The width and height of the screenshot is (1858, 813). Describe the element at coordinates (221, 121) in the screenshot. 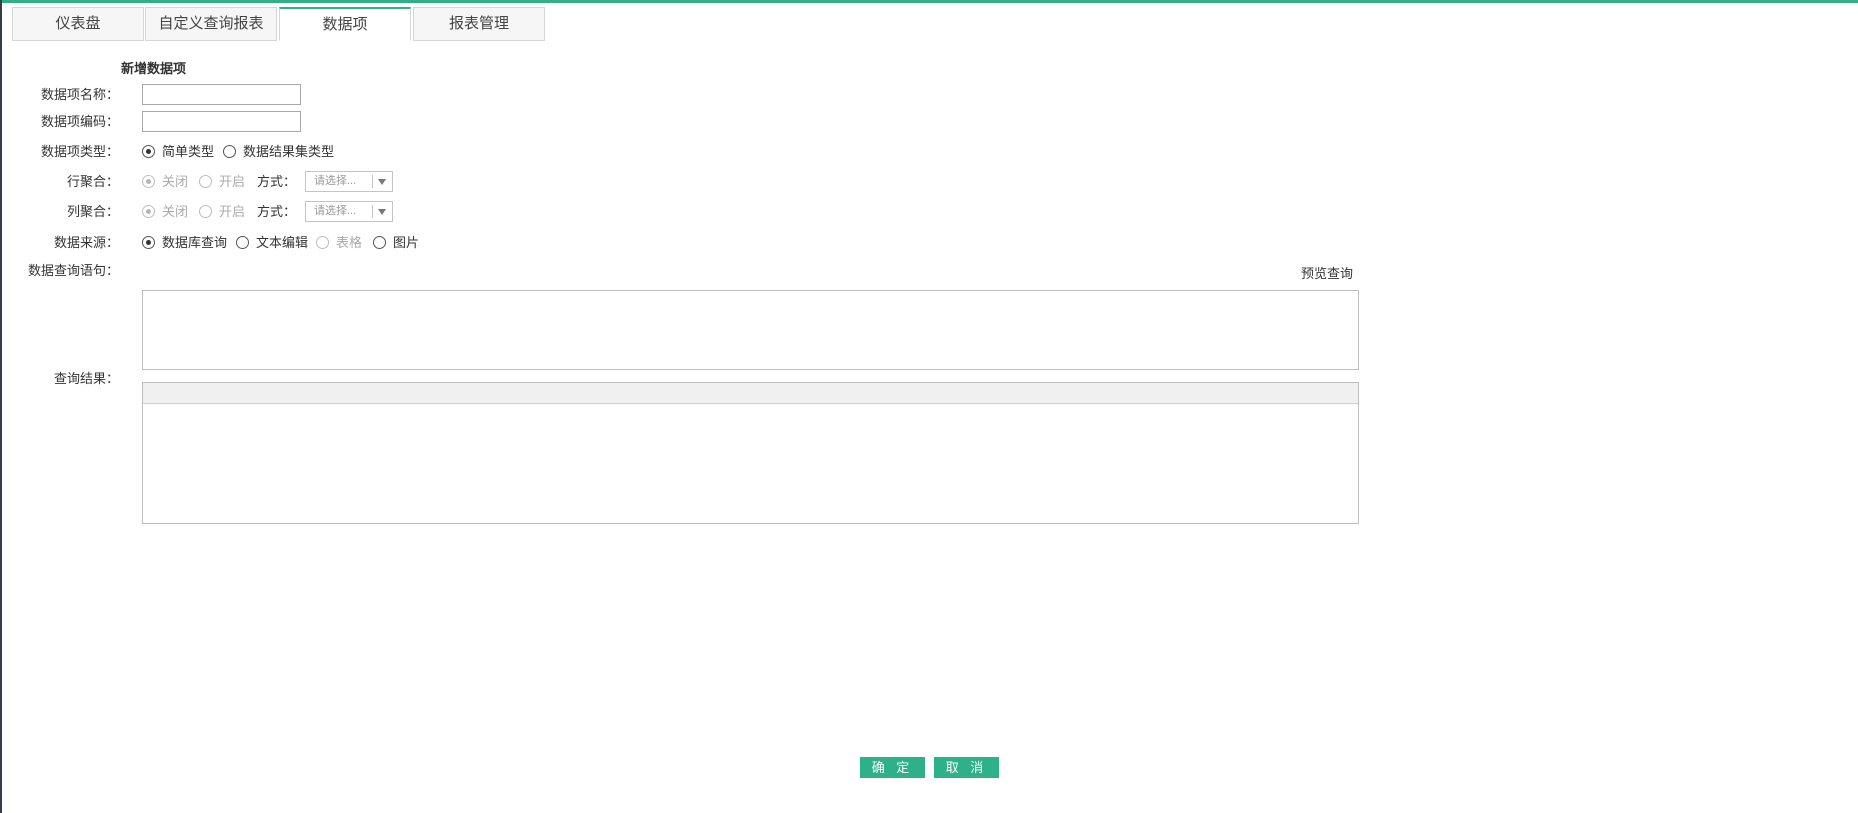

I see `code-input` at that location.